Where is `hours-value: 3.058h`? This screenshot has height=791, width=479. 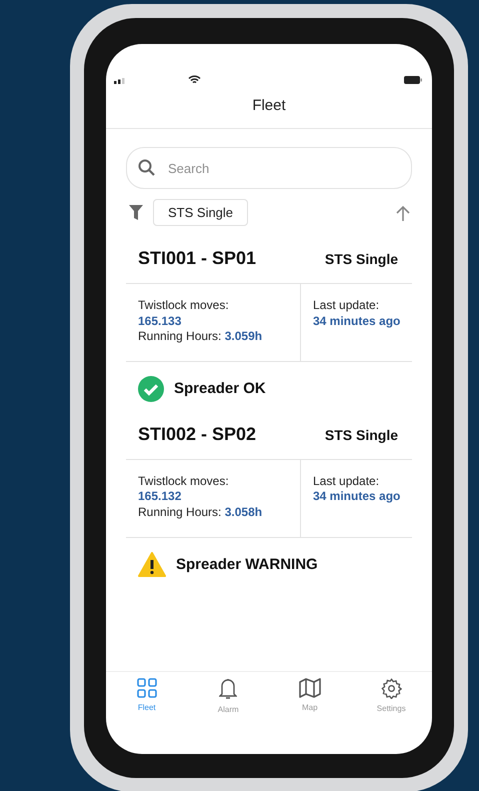
hours-value: 3.058h is located at coordinates (243, 511).